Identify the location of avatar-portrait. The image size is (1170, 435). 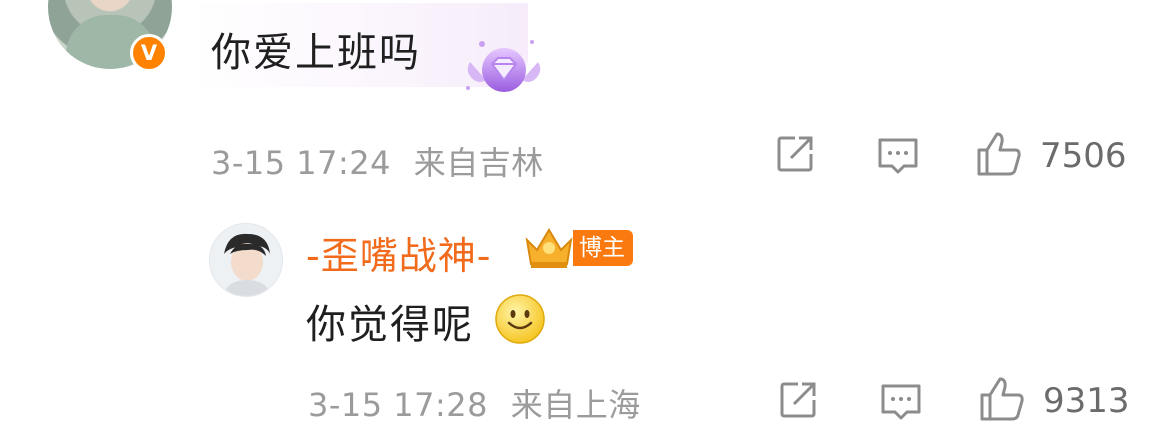
(246, 260).